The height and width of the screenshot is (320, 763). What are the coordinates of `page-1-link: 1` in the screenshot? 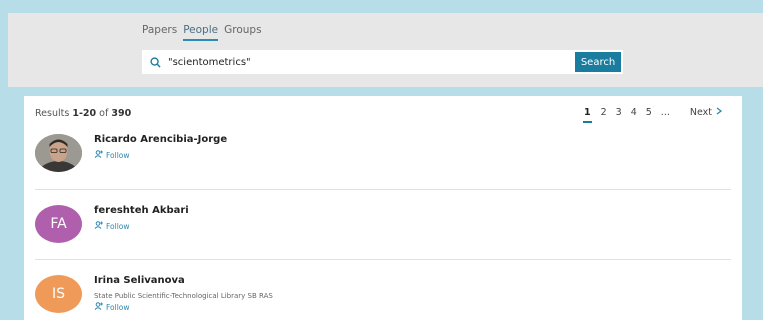 It's located at (587, 115).